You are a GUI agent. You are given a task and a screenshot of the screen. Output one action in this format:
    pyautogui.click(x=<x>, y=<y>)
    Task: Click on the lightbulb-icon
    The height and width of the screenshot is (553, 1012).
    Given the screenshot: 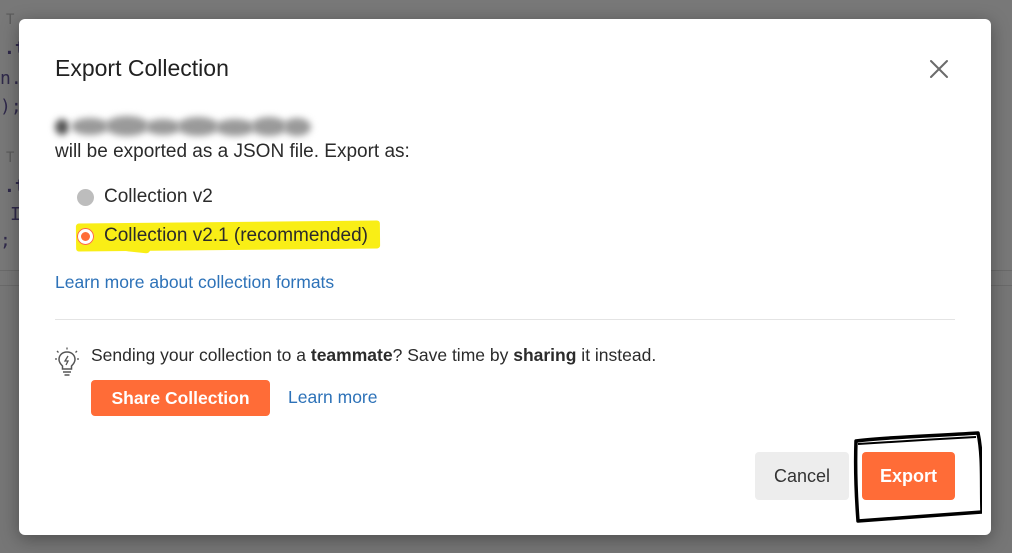 What is the action you would take?
    pyautogui.click(x=67, y=361)
    